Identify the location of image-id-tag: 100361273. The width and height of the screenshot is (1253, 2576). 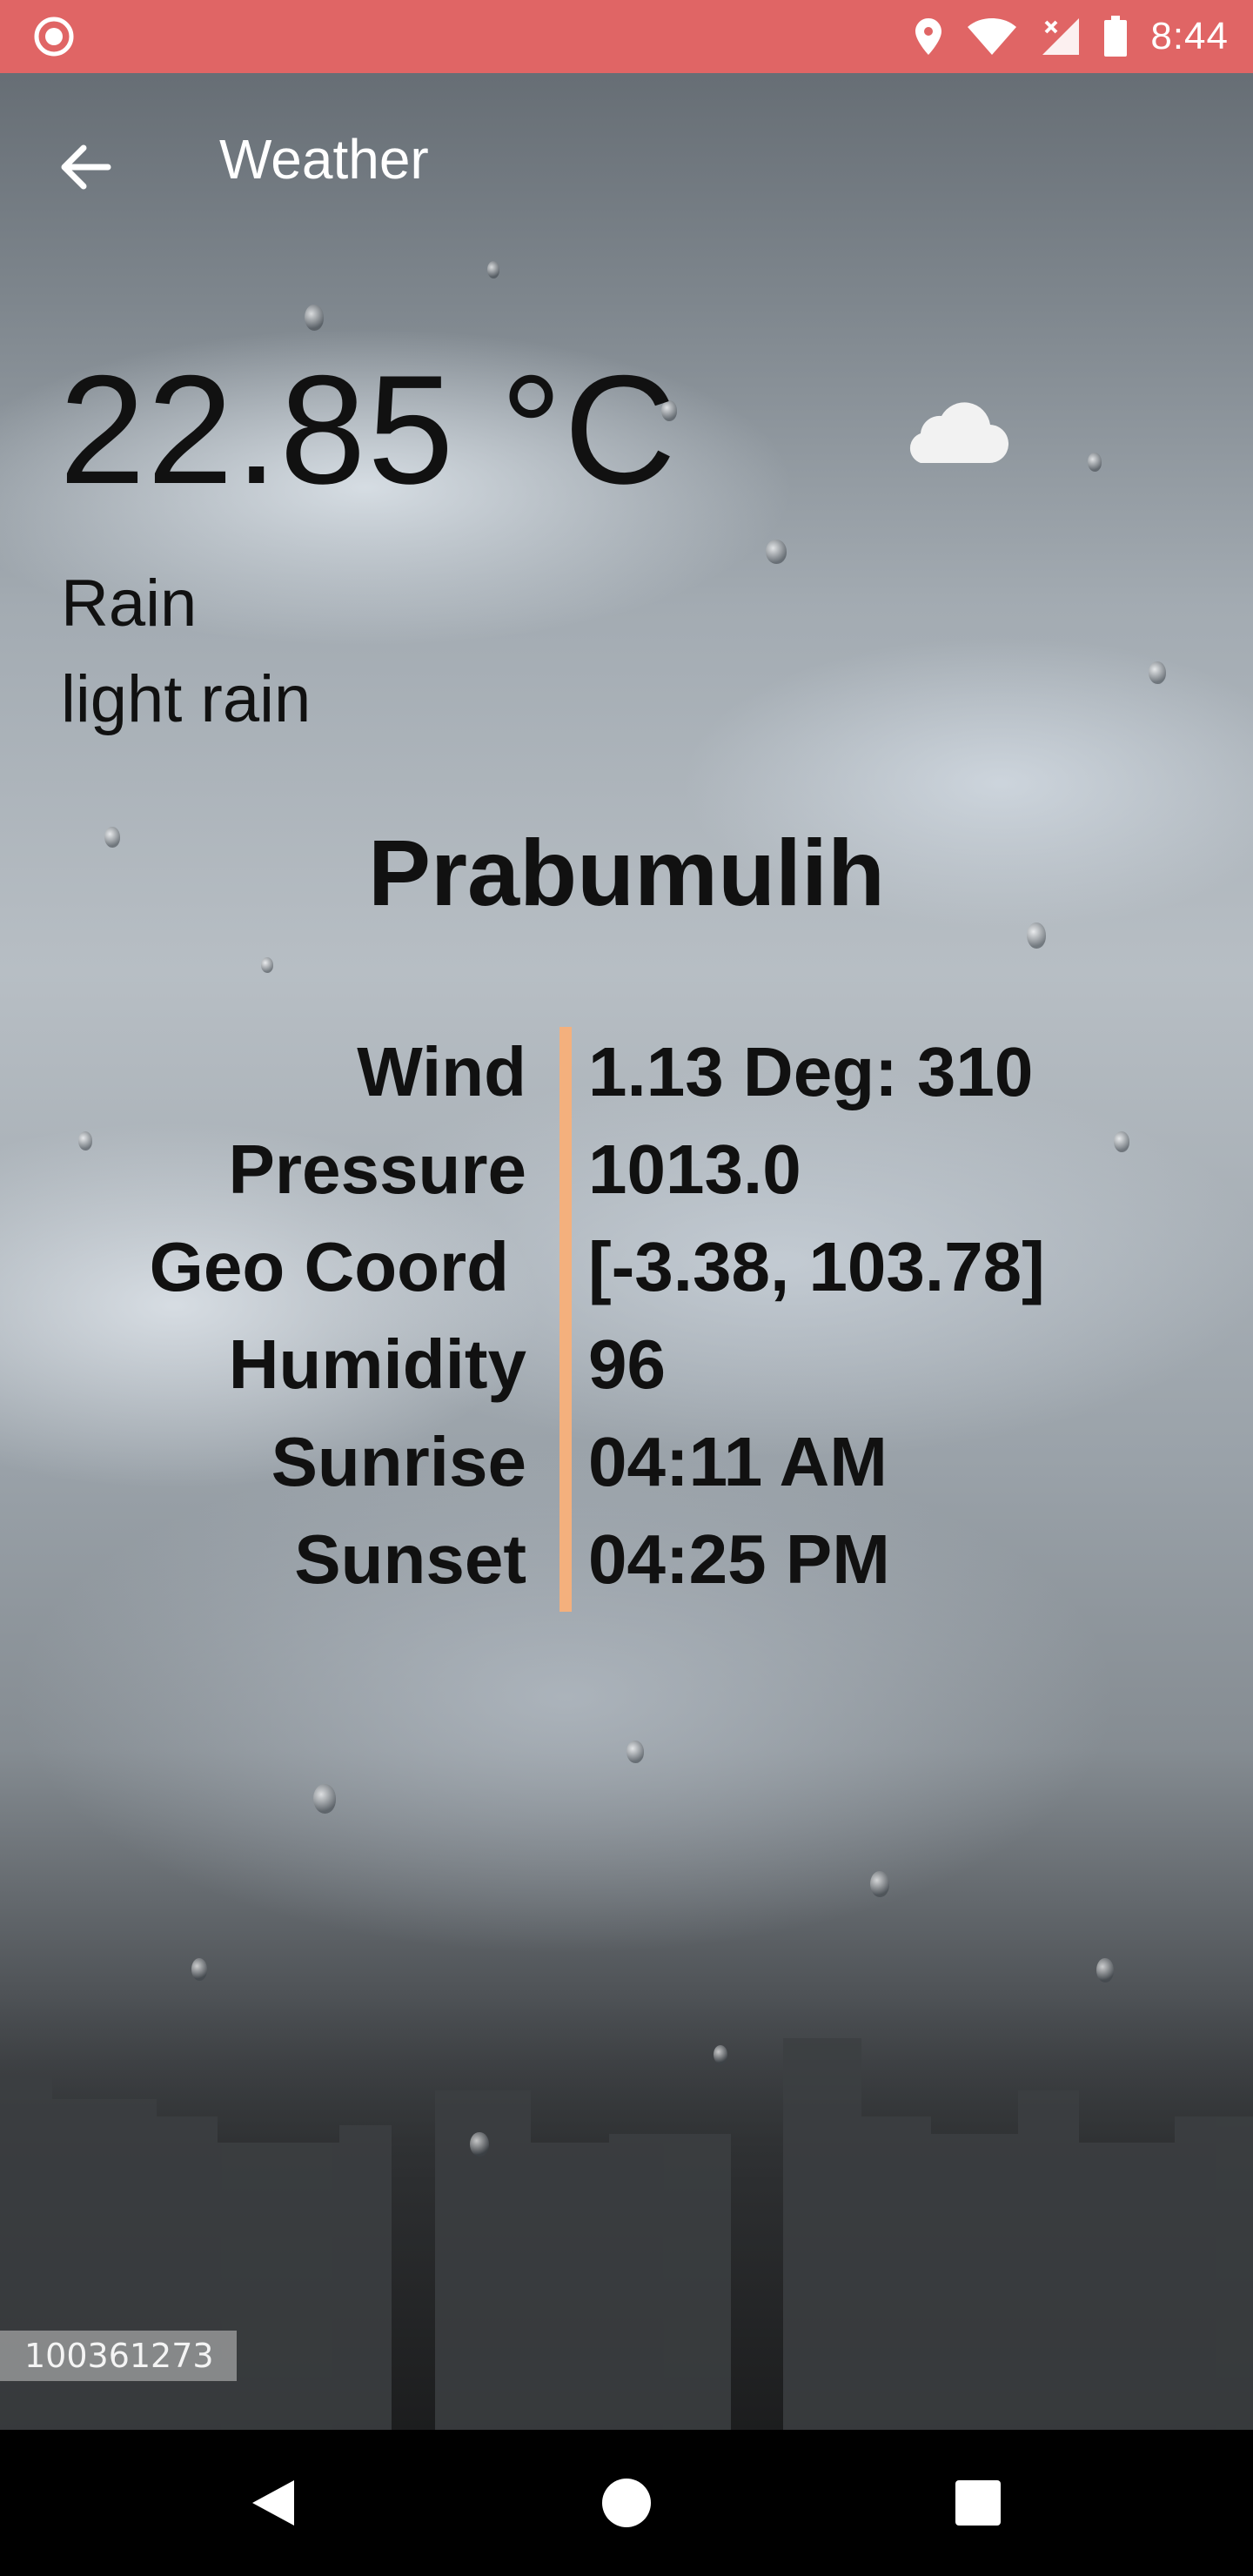
(118, 2356).